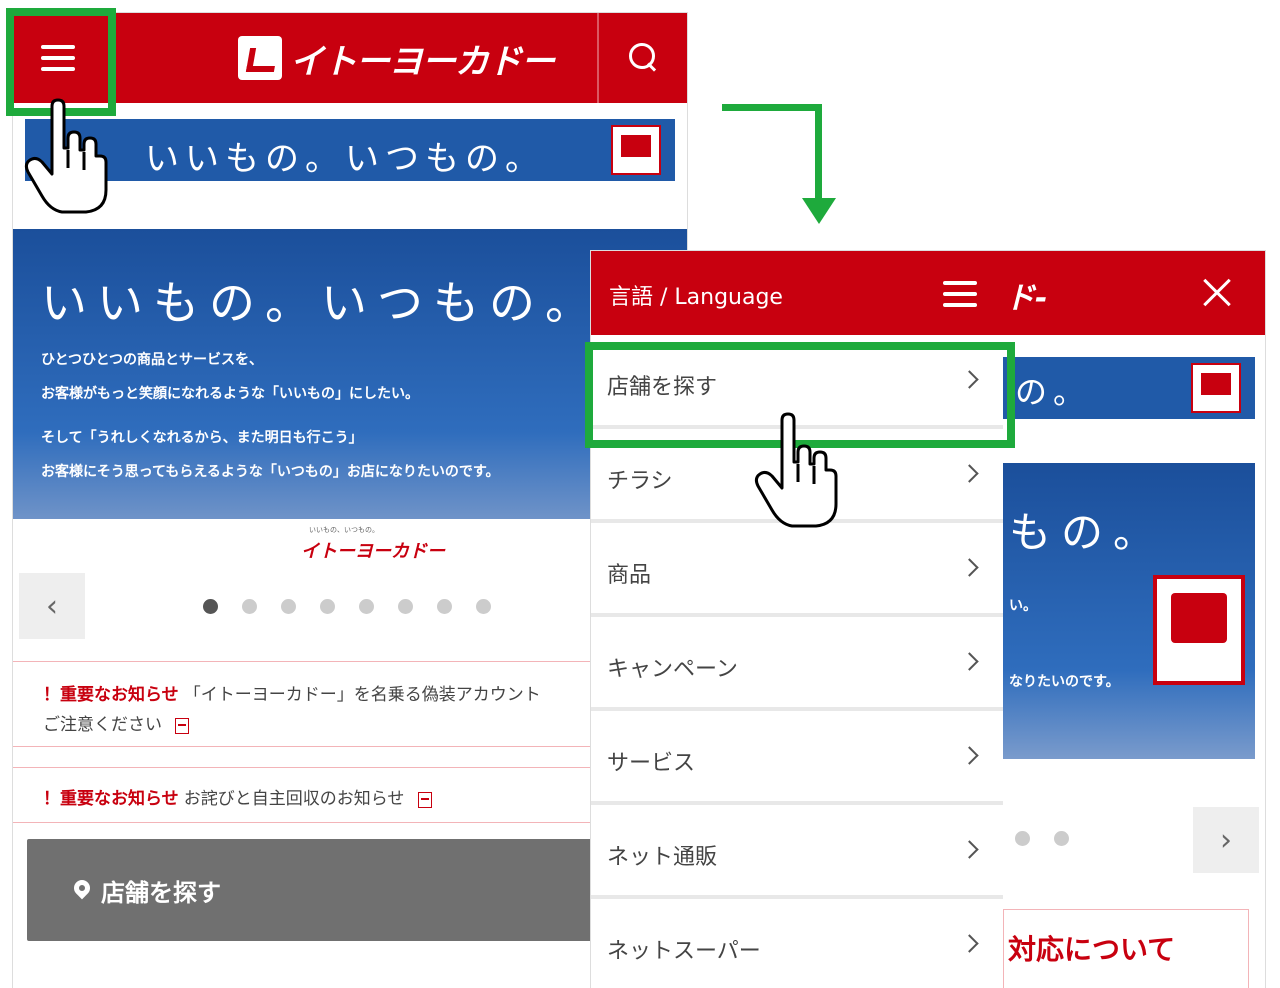 Image resolution: width=1280 pixels, height=988 pixels. What do you see at coordinates (797, 852) in the screenshot?
I see `menu-item-online-shop: ネット通販` at bounding box center [797, 852].